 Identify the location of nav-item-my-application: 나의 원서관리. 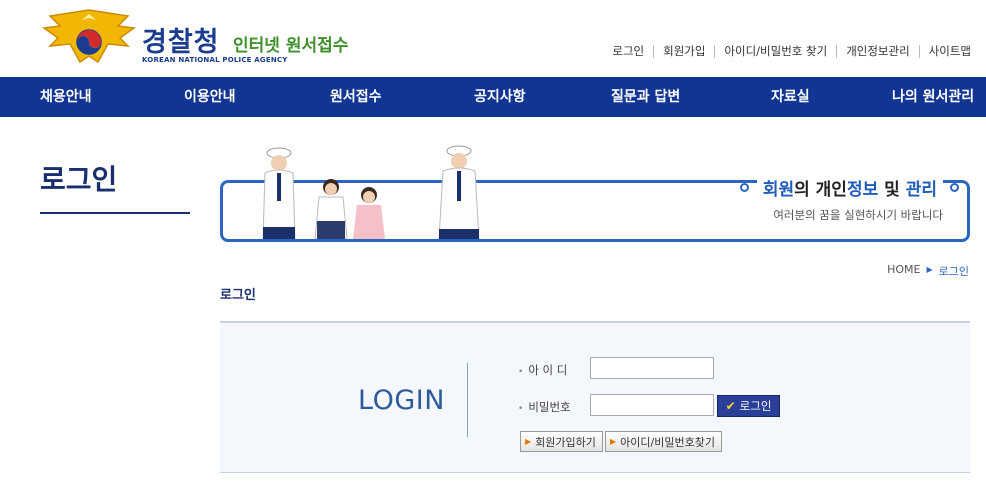
(933, 97).